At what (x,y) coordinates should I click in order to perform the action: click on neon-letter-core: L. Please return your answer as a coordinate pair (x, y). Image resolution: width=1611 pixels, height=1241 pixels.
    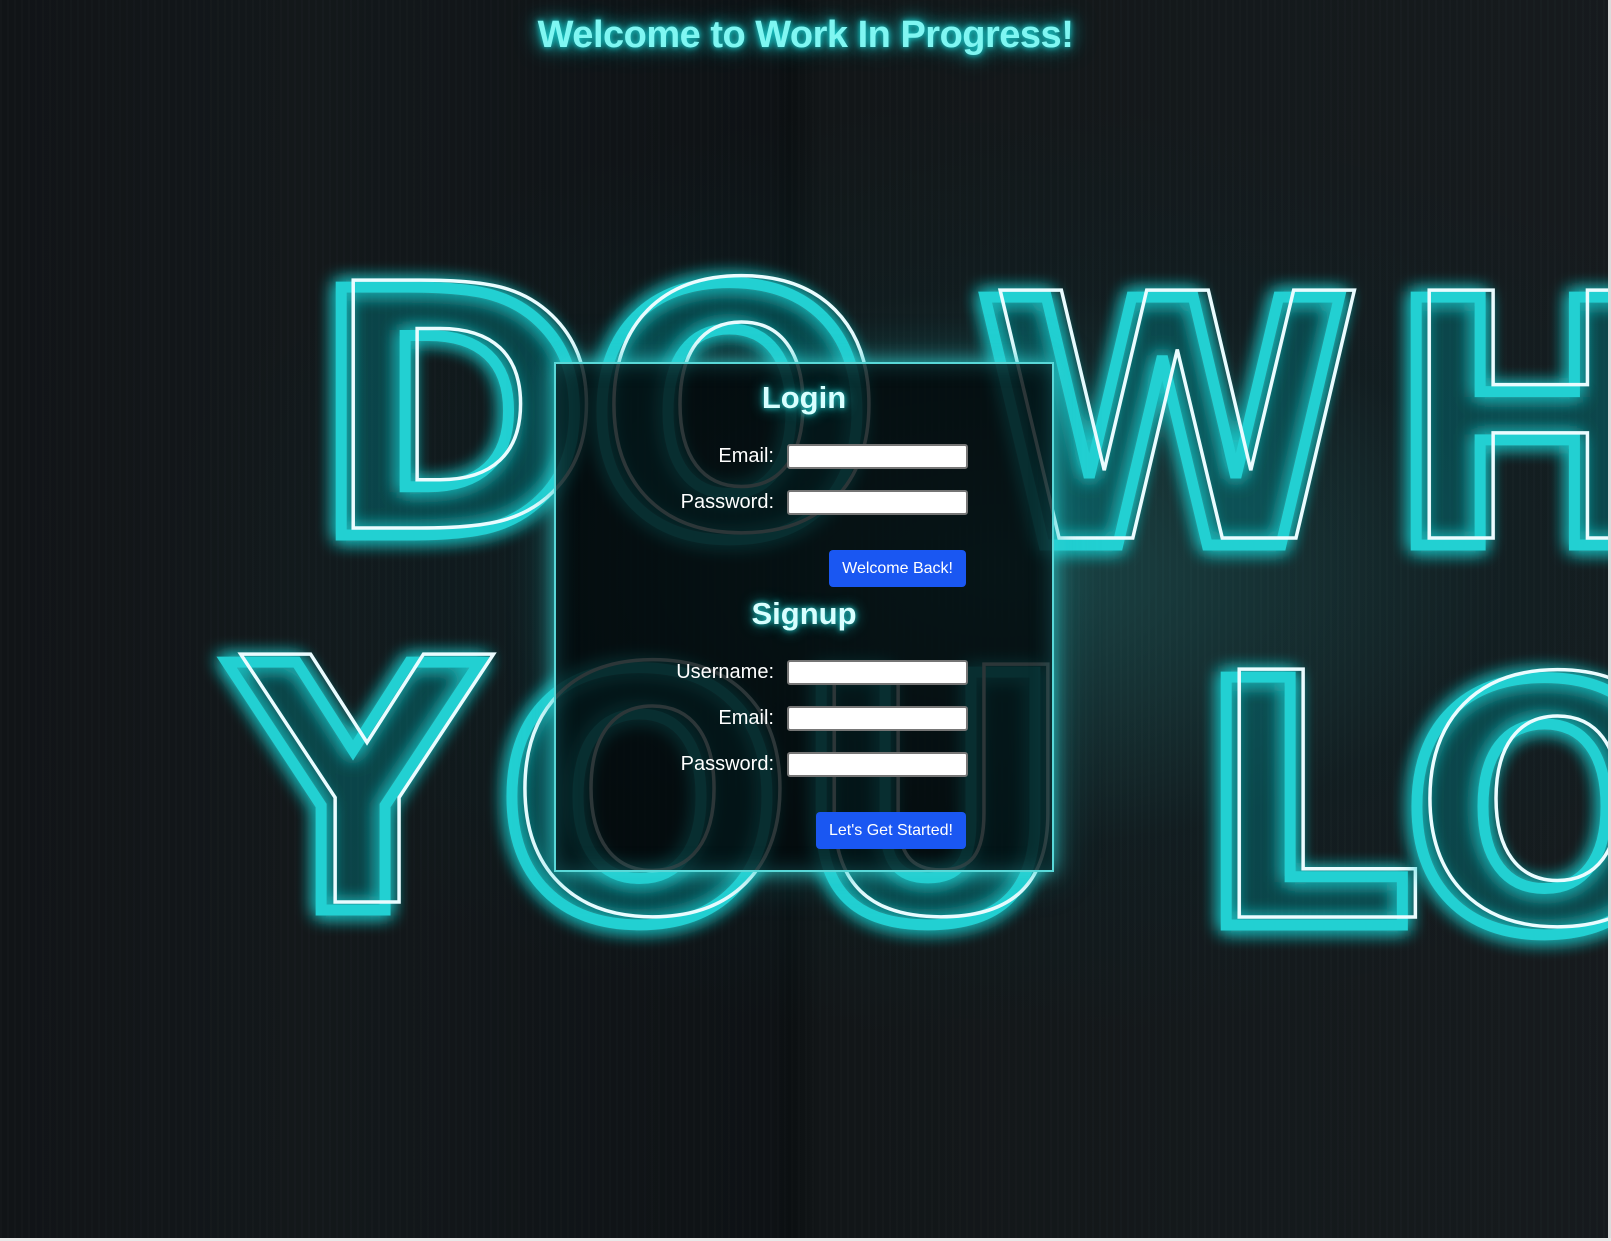
    Looking at the image, I should click on (1316, 800).